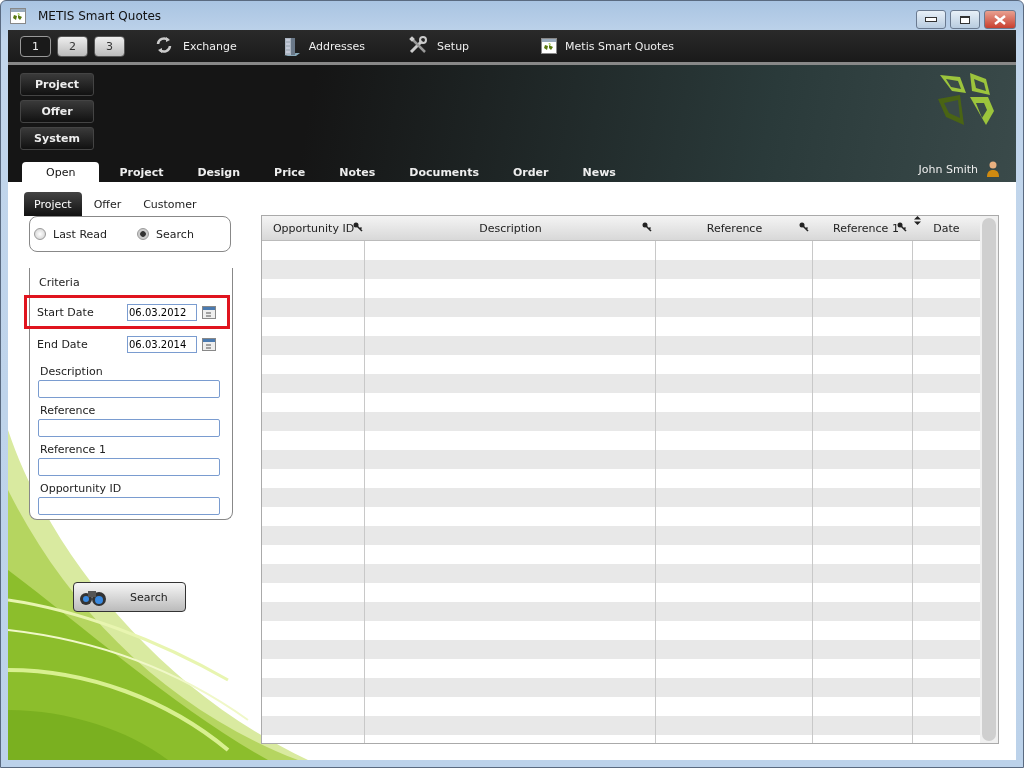 This screenshot has height=768, width=1024. I want to click on field-label: End Date, so click(63, 344).